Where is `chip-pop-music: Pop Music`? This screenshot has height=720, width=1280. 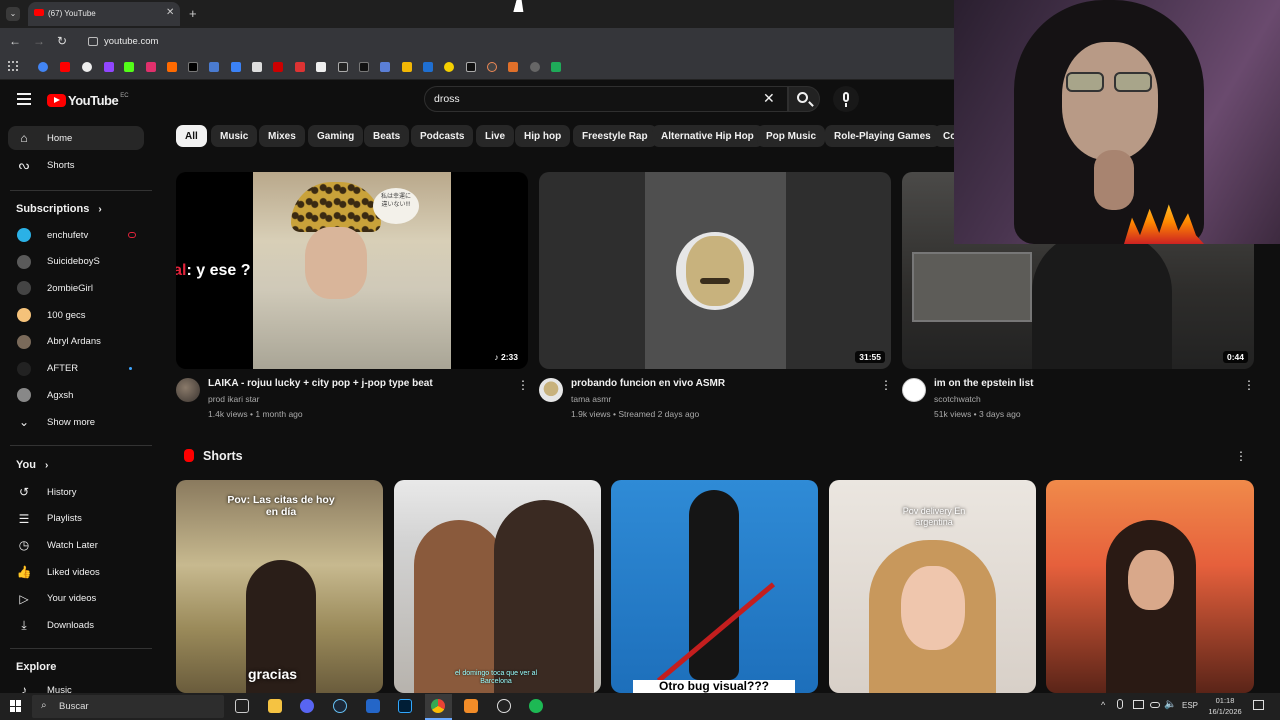
chip-pop-music: Pop Music is located at coordinates (791, 136).